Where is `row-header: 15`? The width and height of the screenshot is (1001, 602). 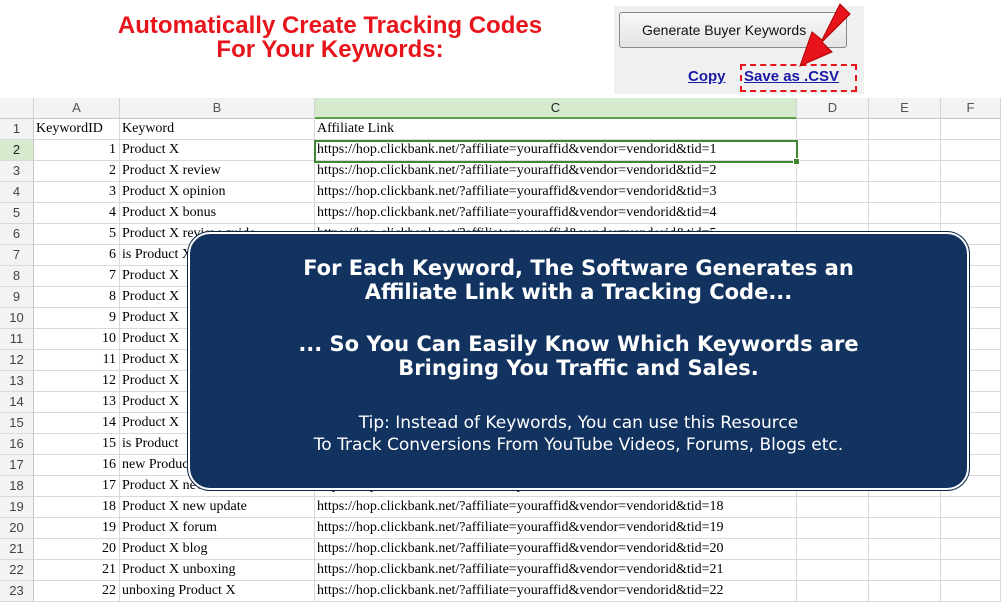 row-header: 15 is located at coordinates (17, 423).